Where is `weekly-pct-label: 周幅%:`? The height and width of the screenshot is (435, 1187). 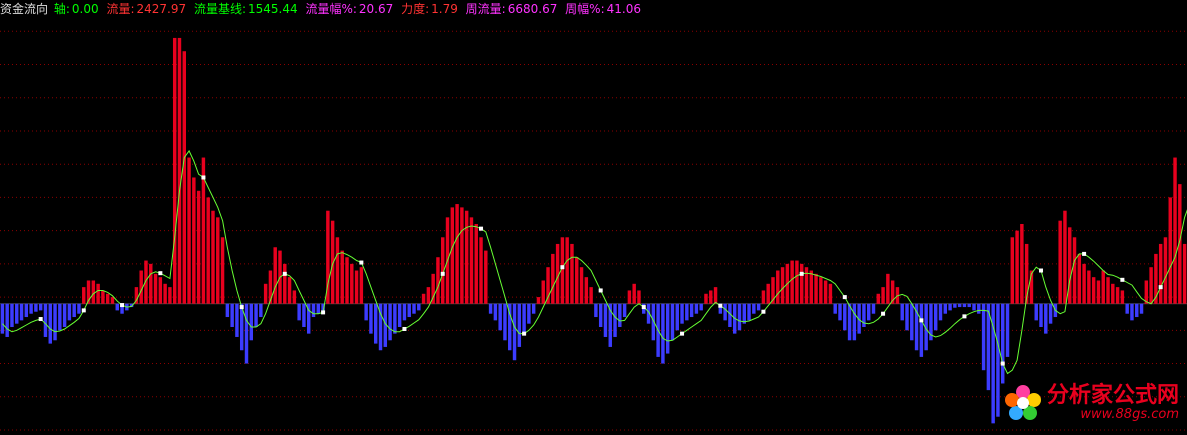 weekly-pct-label: 周幅%: is located at coordinates (585, 9).